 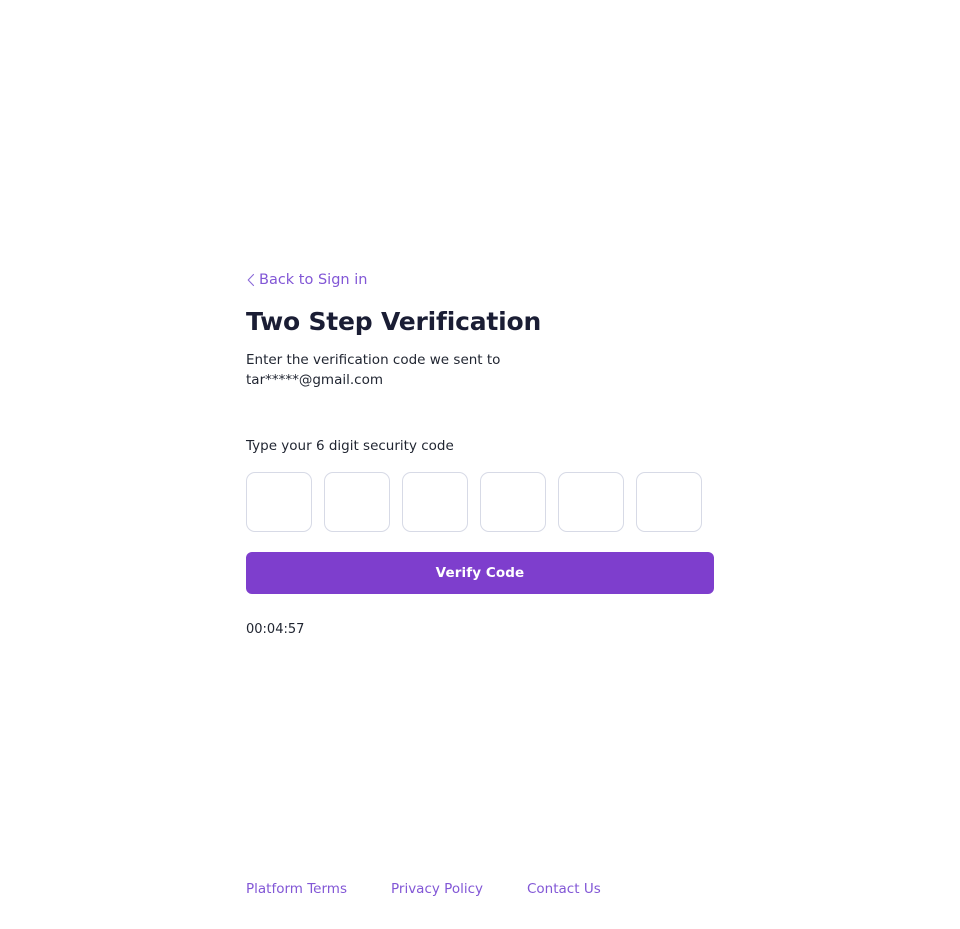 I want to click on footer-link-contact-us: Contact Us, so click(x=564, y=889).